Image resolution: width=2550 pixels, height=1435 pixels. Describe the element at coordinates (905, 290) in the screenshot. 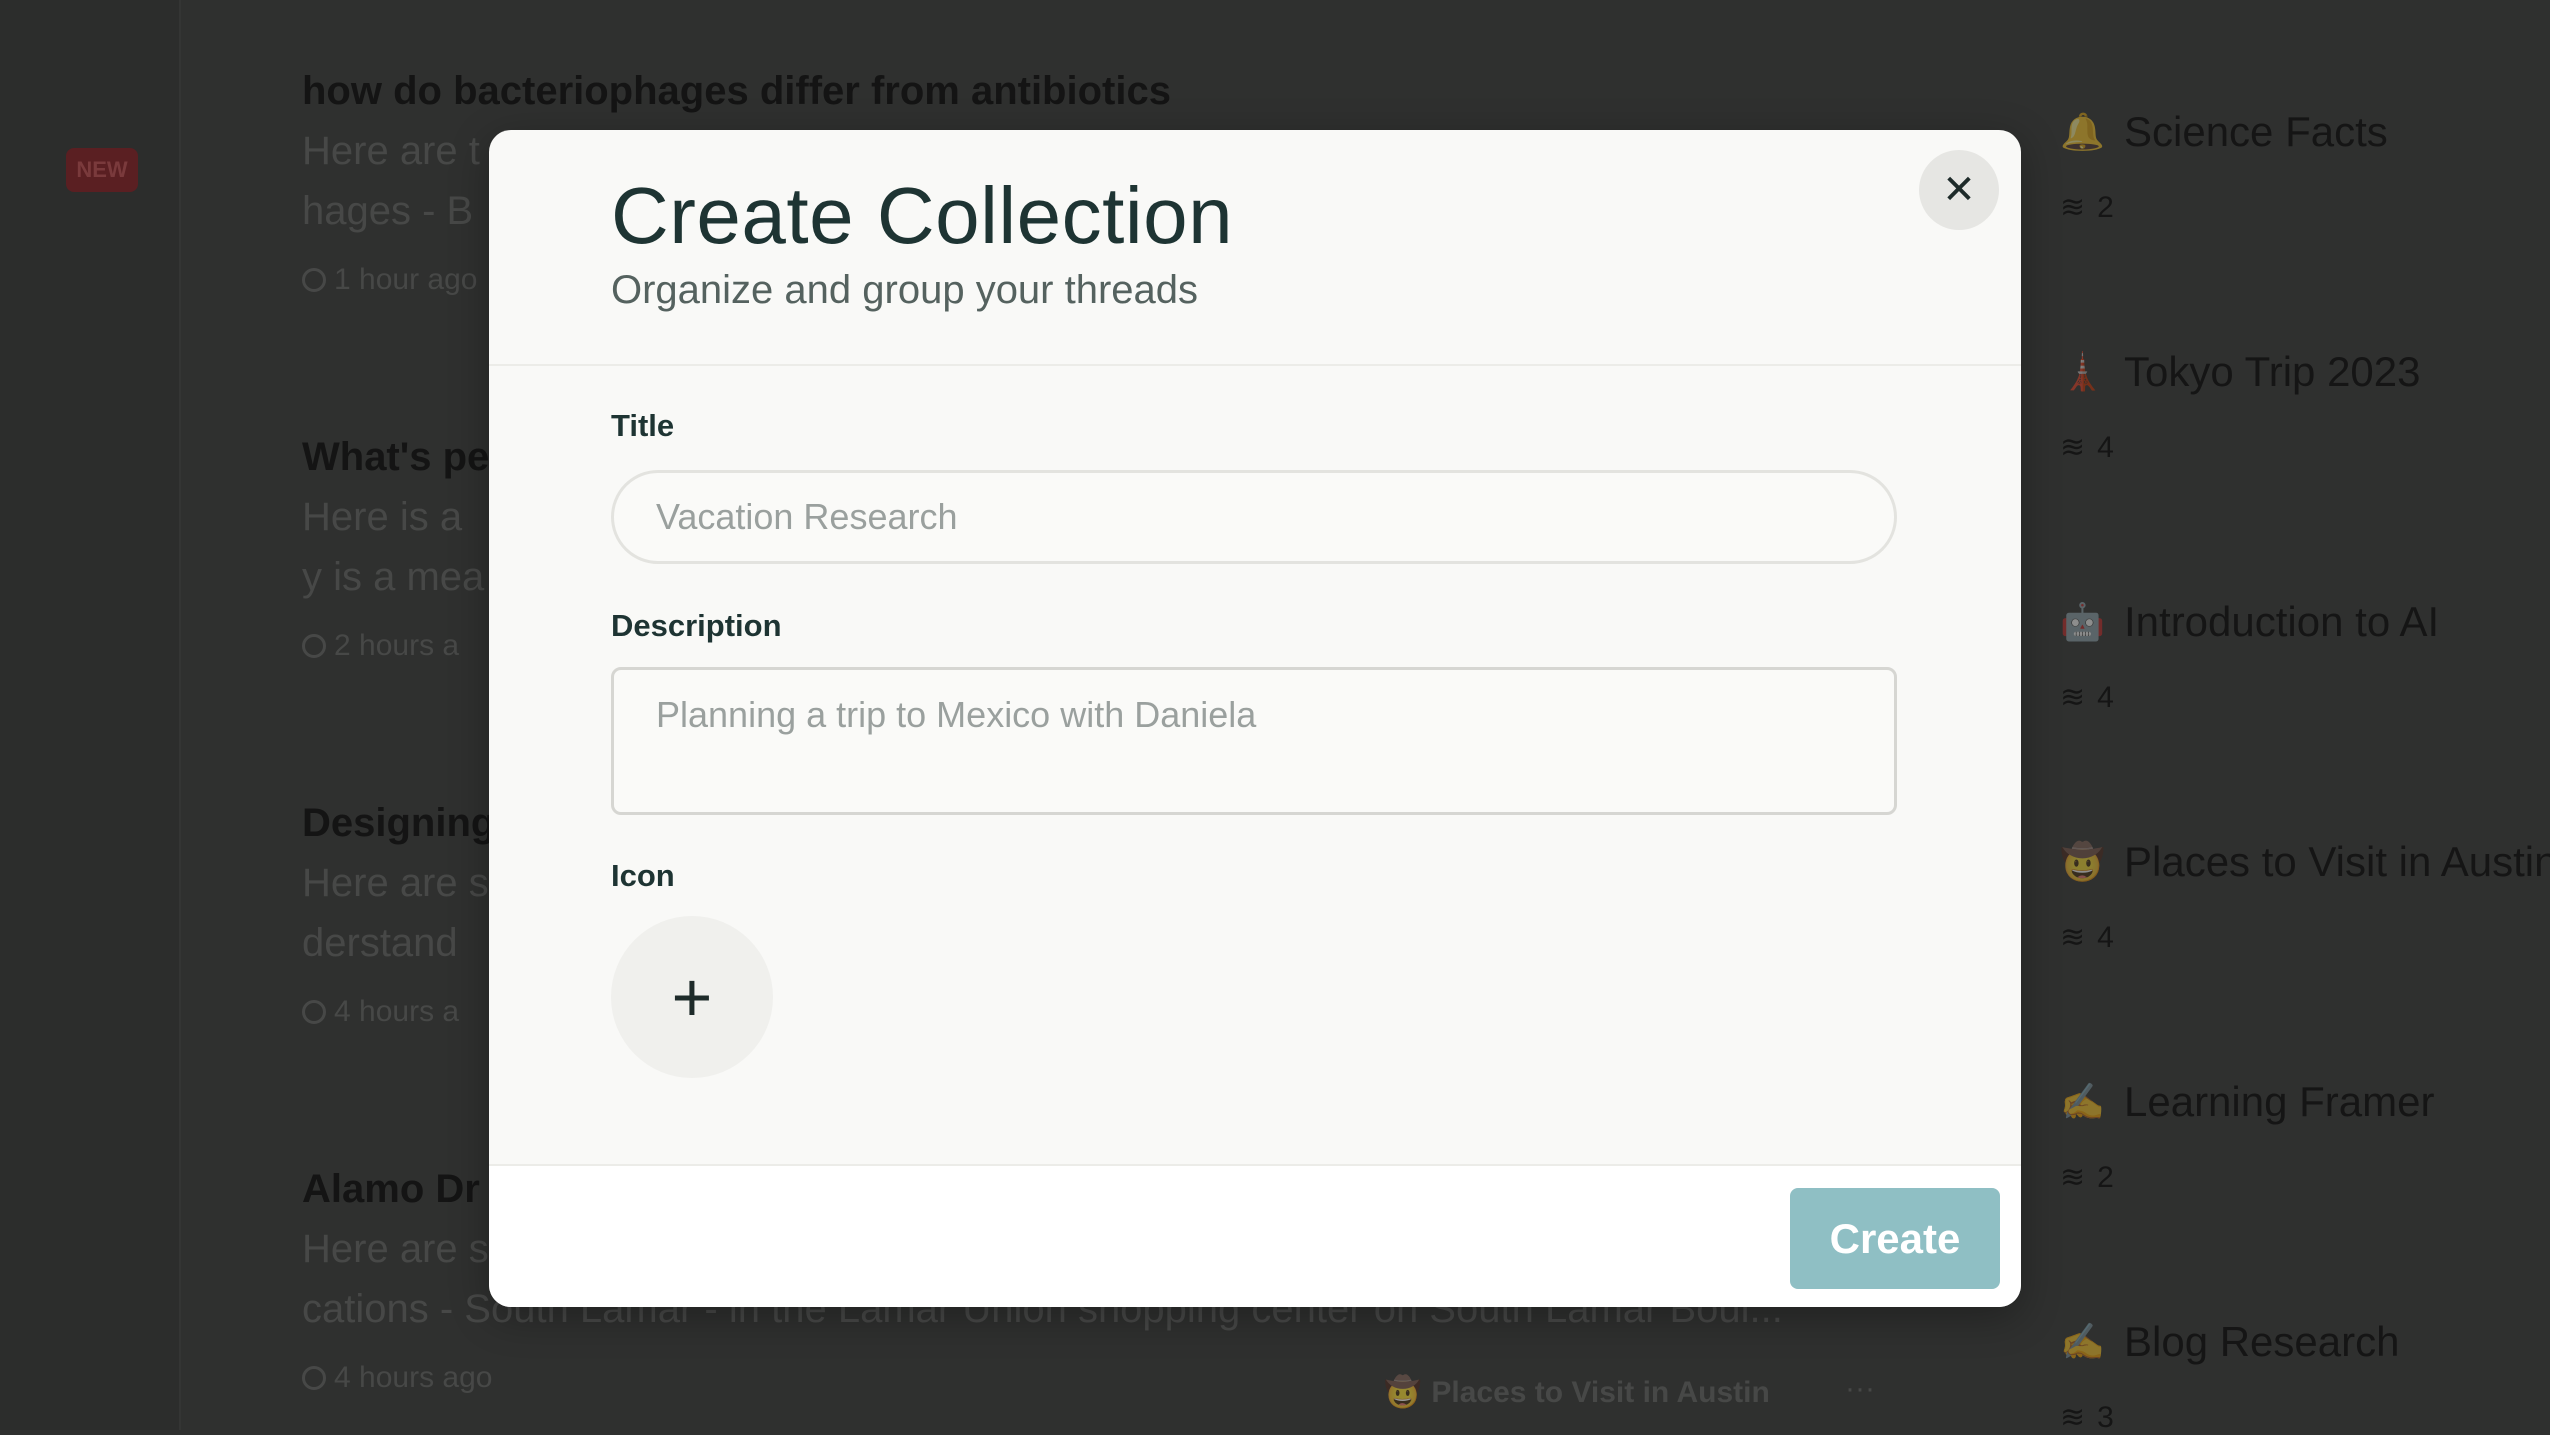

I see `dialog-subtitle: Organize and group your threads` at that location.